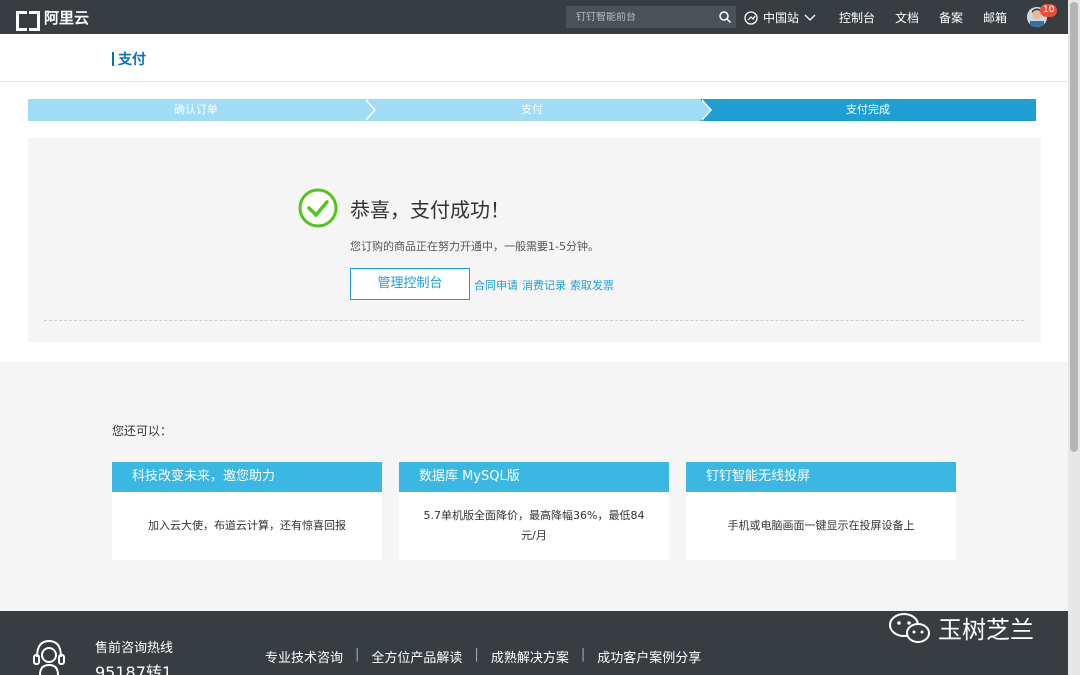 The image size is (1080, 675). What do you see at coordinates (113, 59) in the screenshot?
I see `title-accent-bar` at bounding box center [113, 59].